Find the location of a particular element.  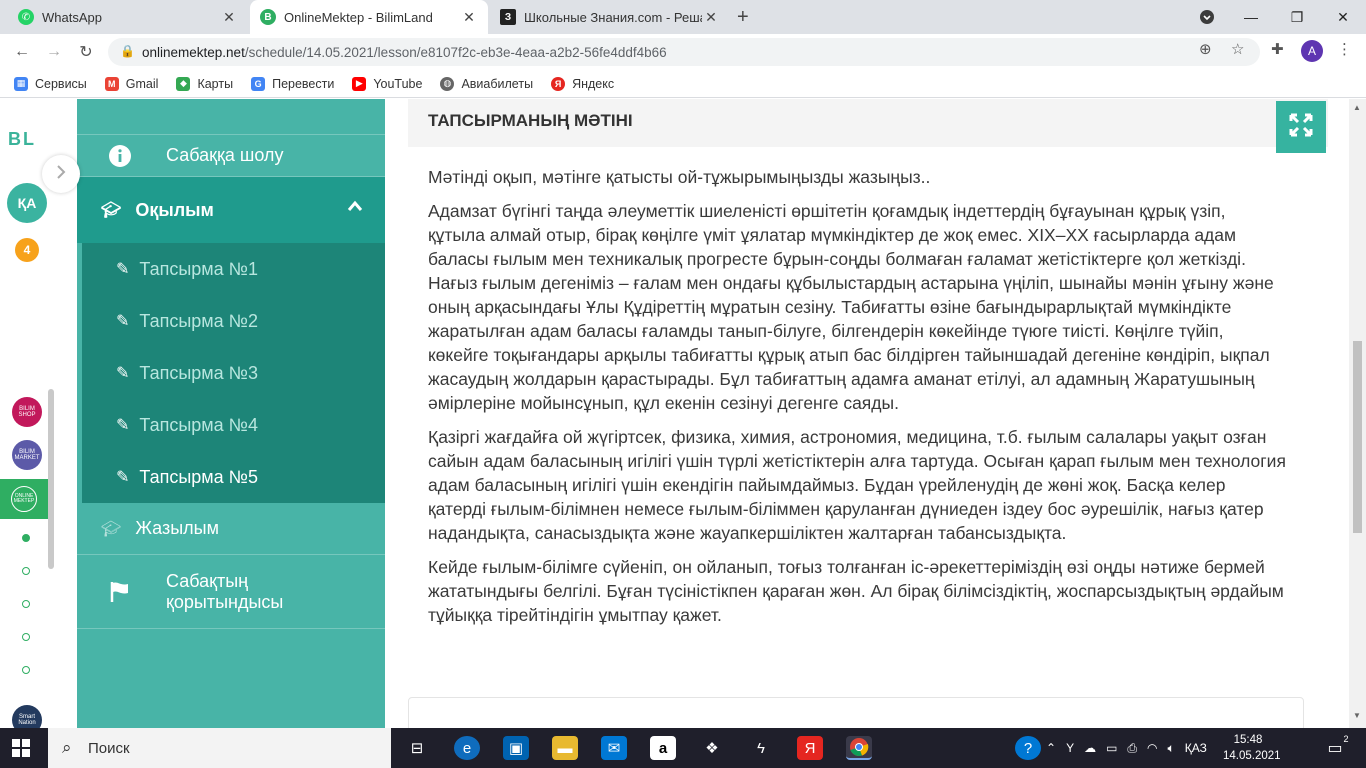

url-host: onlinemektep.net is located at coordinates (193, 52).